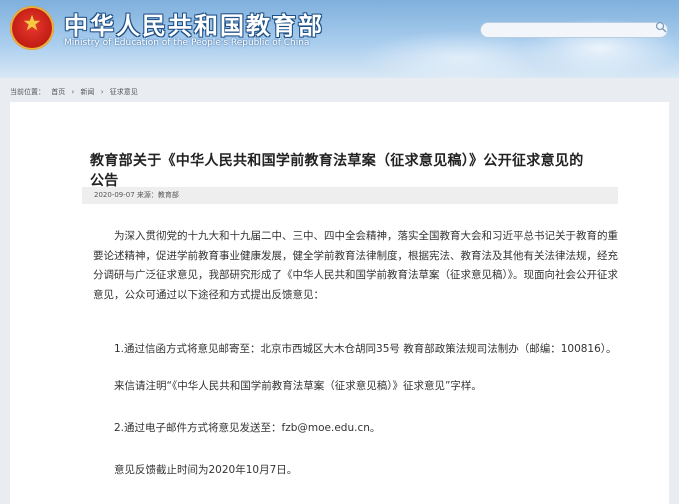 The width and height of the screenshot is (679, 504). I want to click on star-icon, so click(32, 22).